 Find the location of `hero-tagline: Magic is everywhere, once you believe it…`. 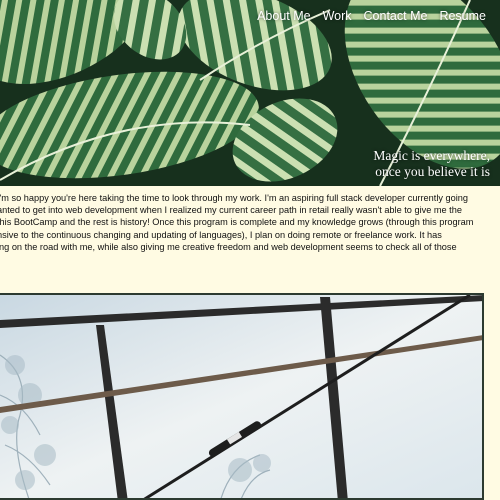

hero-tagline: Magic is everywhere, once you believe it… is located at coordinates (431, 164).